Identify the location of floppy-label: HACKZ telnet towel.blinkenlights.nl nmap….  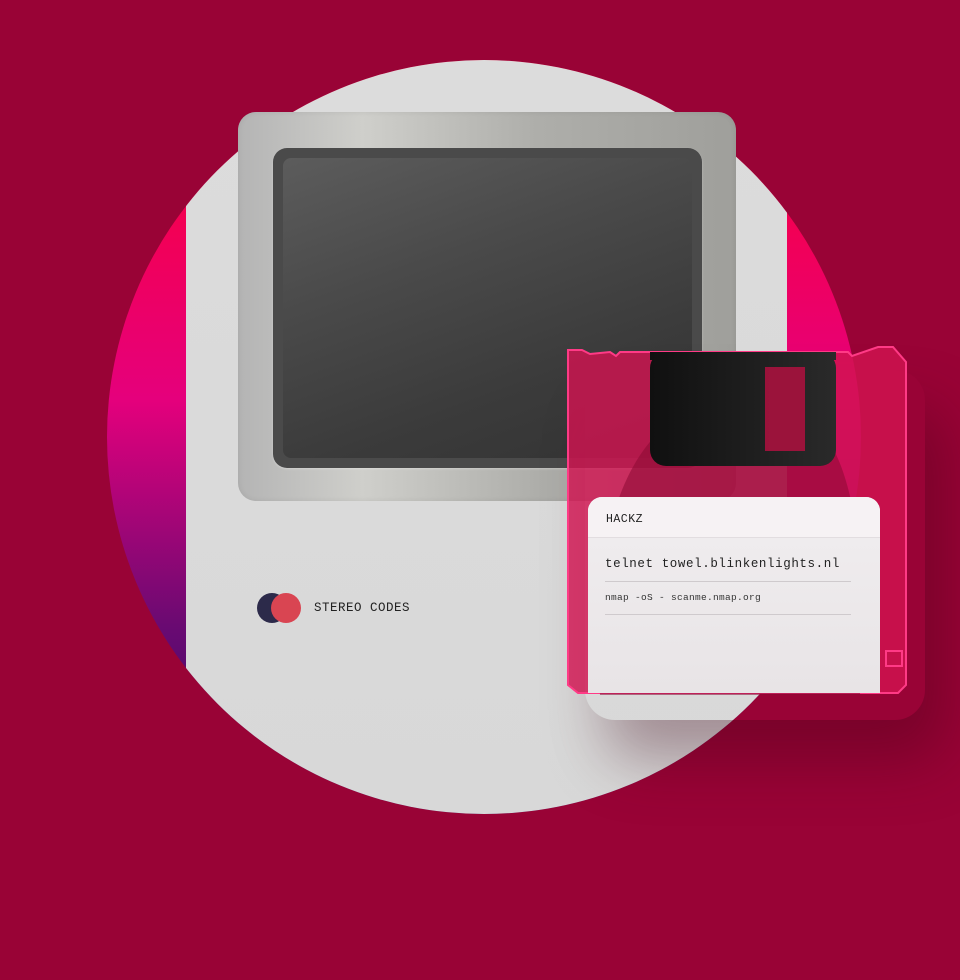
(734, 595).